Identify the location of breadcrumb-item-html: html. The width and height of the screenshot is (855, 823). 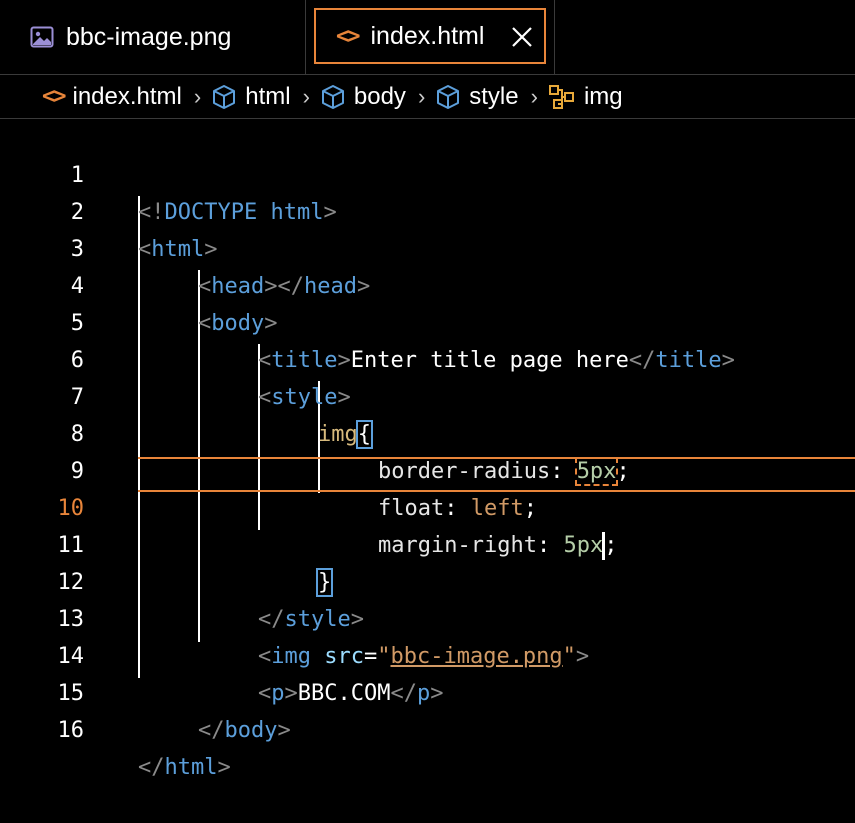
(251, 96).